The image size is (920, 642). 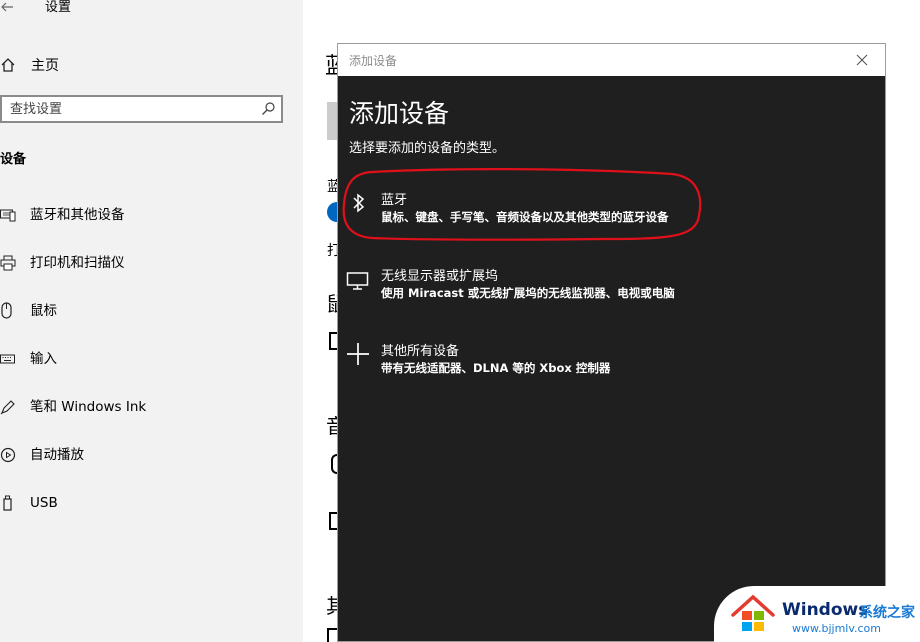 I want to click on sidebar-item-pen: 笔和 Windows Ink, so click(x=151, y=420).